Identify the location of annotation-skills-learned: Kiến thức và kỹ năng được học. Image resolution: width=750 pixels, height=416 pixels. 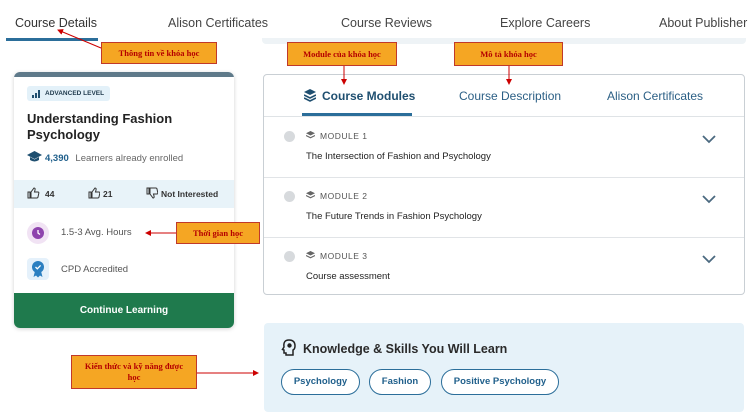
(134, 372).